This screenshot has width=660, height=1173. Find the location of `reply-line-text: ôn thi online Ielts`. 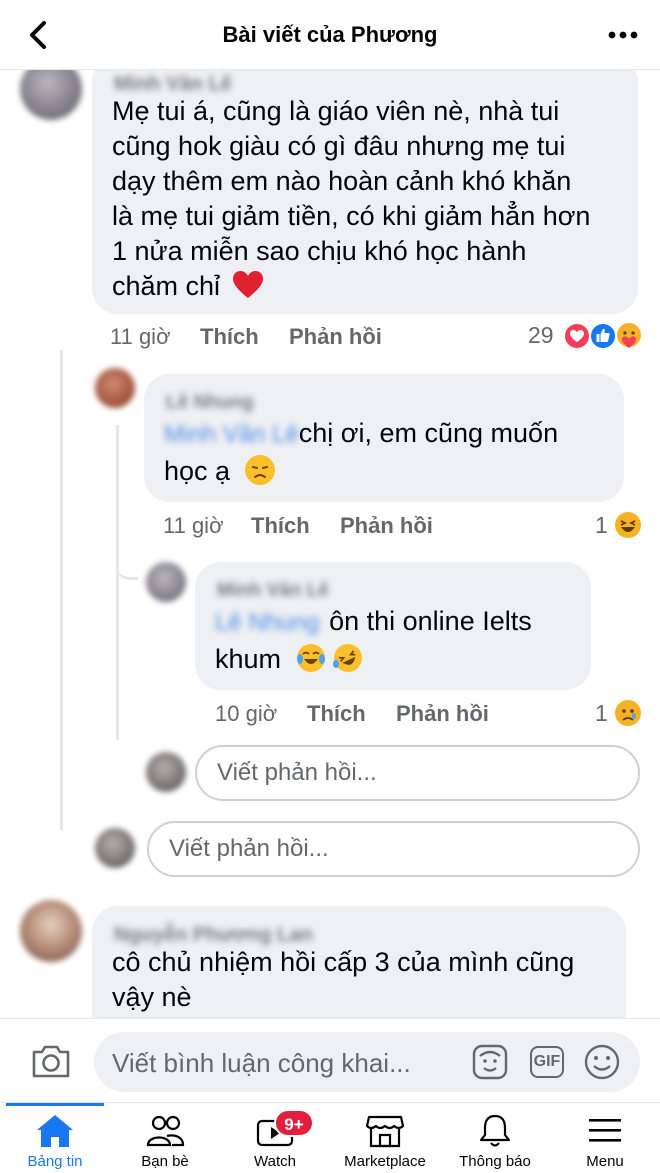

reply-line-text: ôn thi online Ielts is located at coordinates (430, 621).